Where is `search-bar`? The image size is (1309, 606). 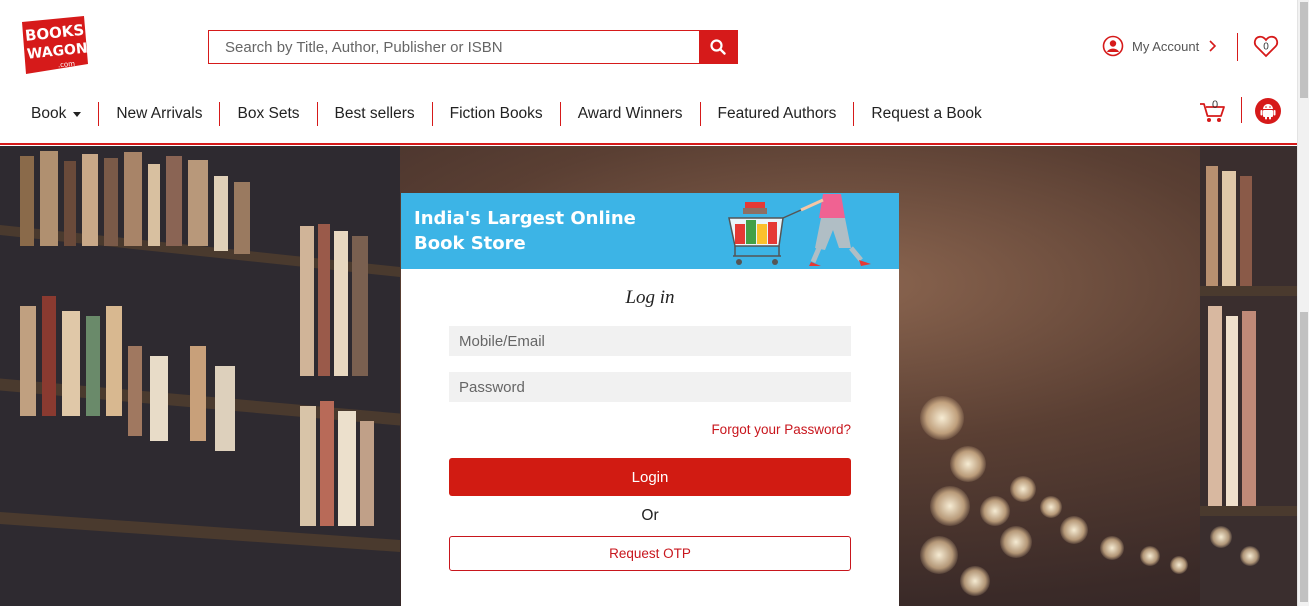 search-bar is located at coordinates (473, 47).